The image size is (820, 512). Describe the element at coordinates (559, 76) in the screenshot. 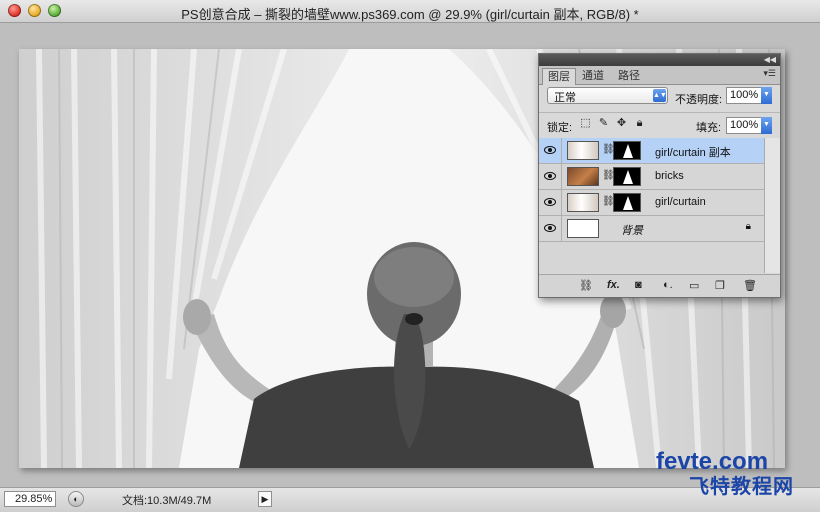

I see `tab-layers: 图层` at that location.